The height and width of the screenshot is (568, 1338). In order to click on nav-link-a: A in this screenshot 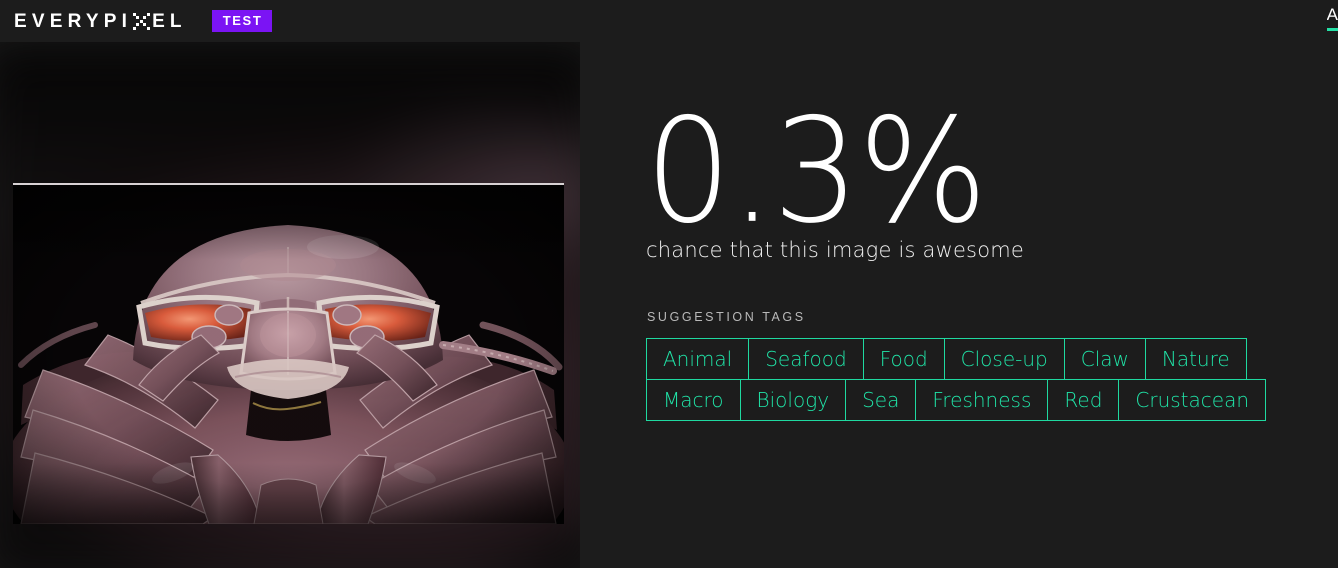, I will do `click(1332, 18)`.